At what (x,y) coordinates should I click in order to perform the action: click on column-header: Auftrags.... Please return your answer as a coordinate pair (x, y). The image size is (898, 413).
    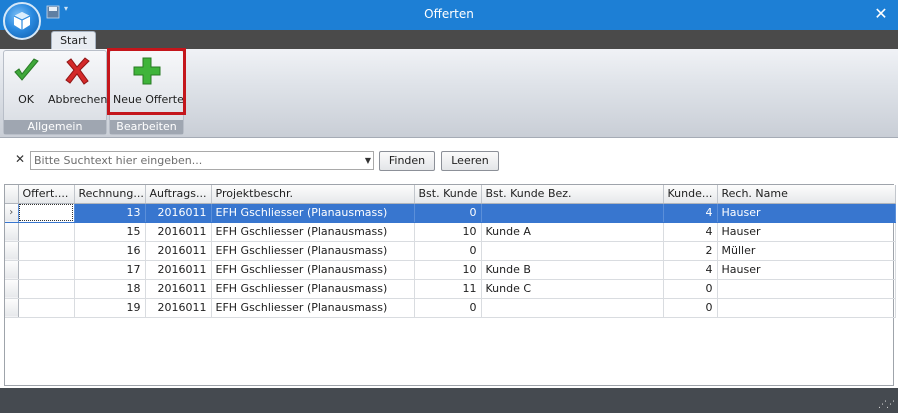
    Looking at the image, I should click on (178, 194).